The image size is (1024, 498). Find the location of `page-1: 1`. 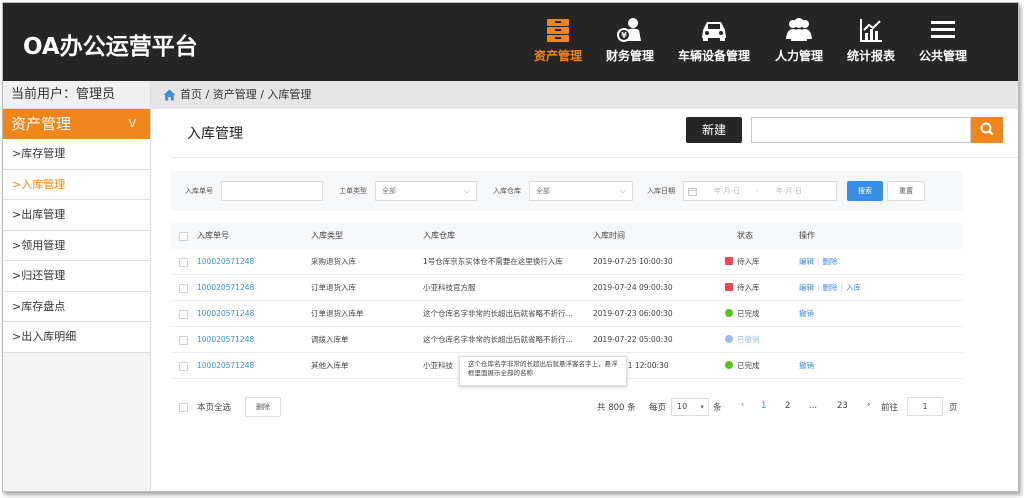

page-1: 1 is located at coordinates (763, 406).